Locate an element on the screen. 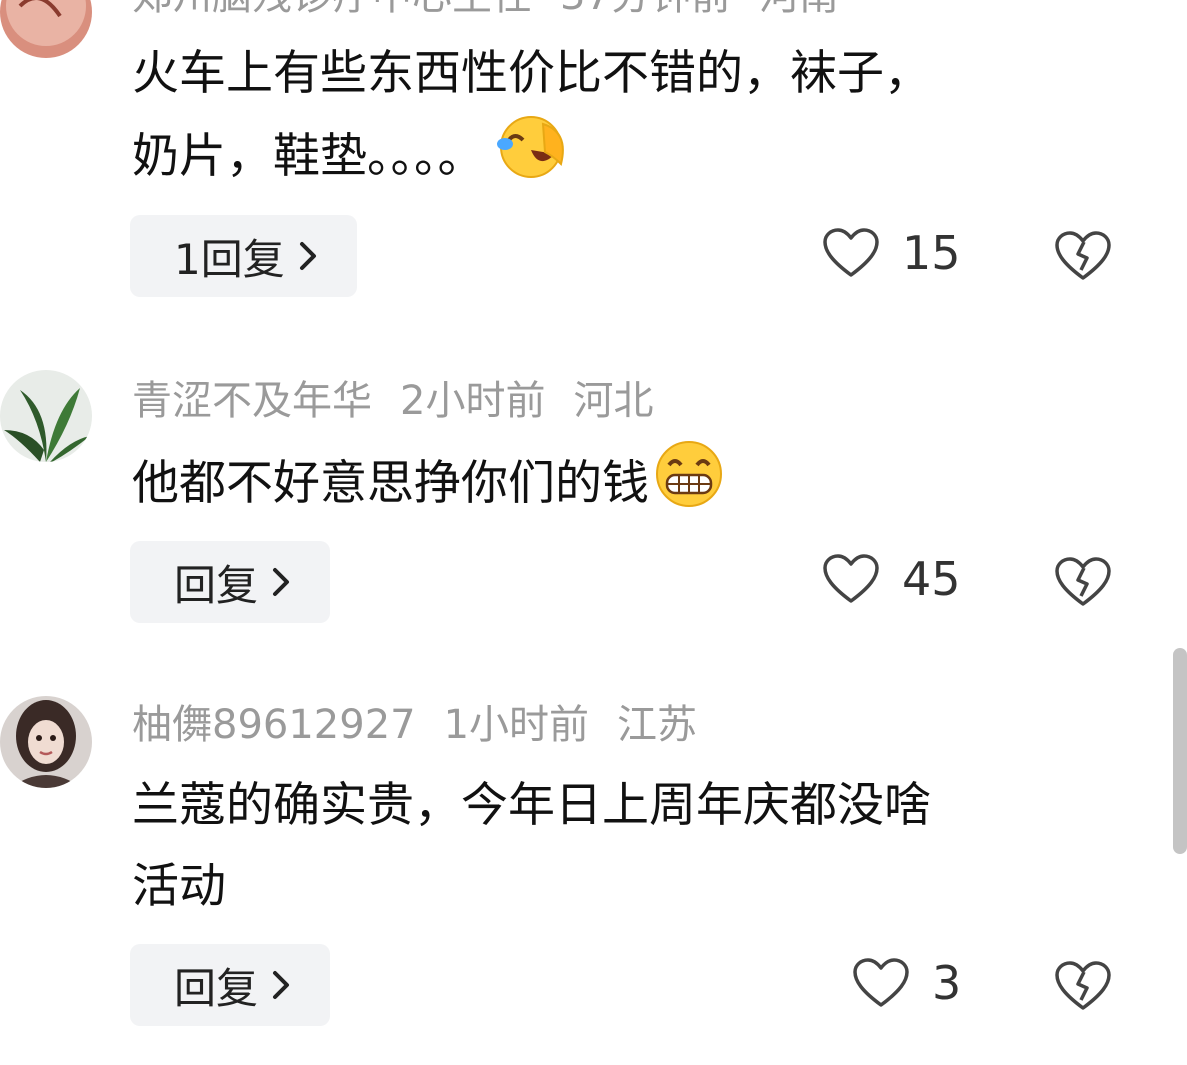 The height and width of the screenshot is (1065, 1187). scrollbar is located at coordinates (1180, 751).